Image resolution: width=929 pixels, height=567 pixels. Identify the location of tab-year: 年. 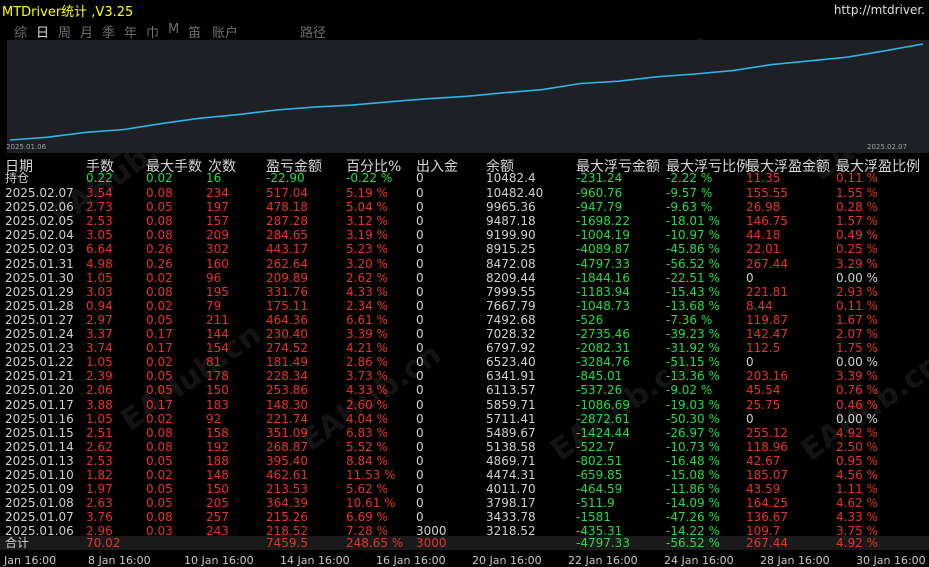
(130, 31).